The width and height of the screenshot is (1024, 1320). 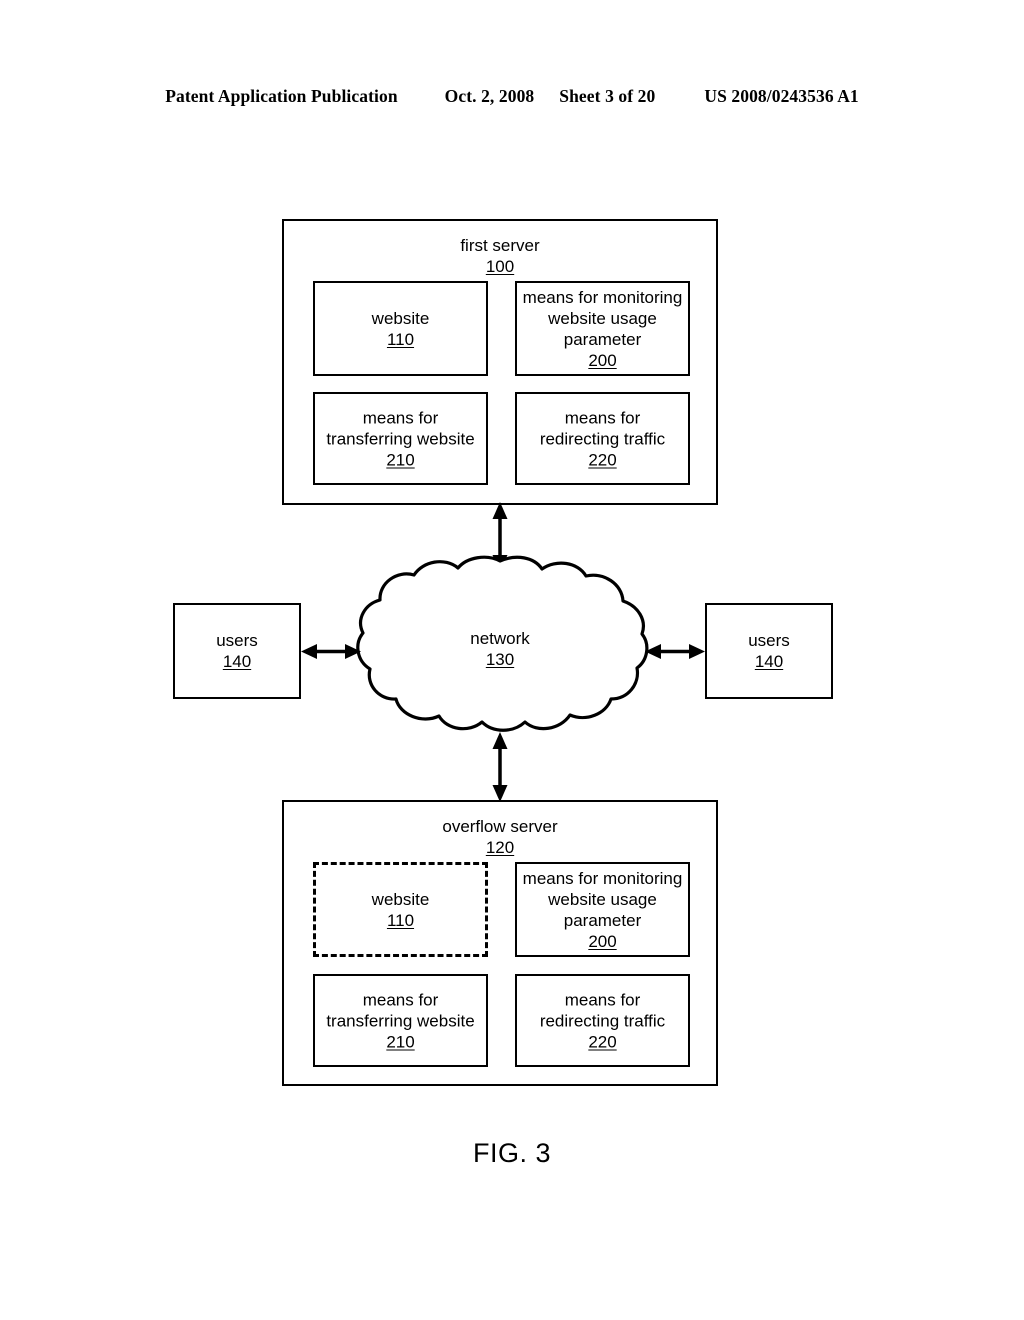 I want to click on network-label: network, so click(x=500, y=638).